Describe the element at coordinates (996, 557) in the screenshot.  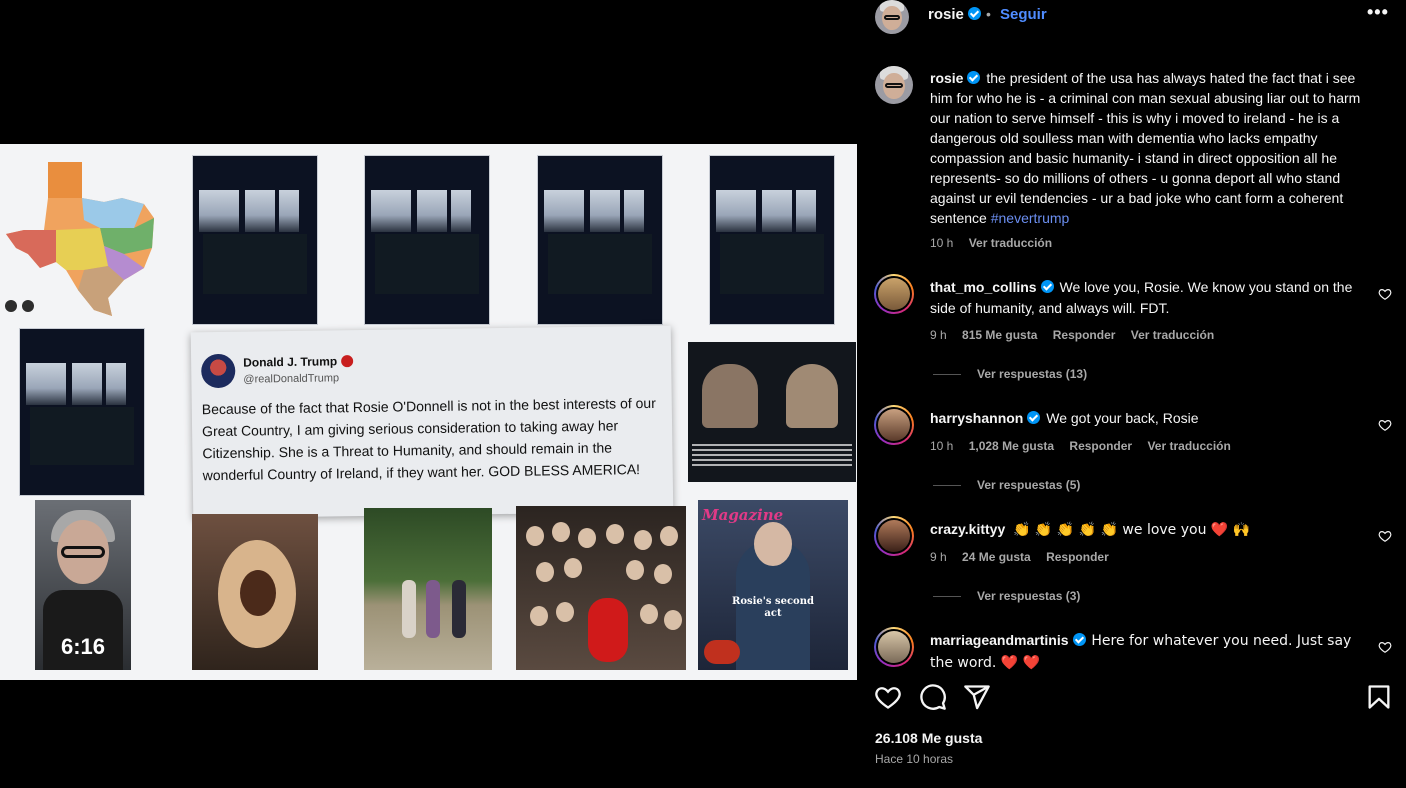
I see `comment-likes: 24 Me gusta` at that location.